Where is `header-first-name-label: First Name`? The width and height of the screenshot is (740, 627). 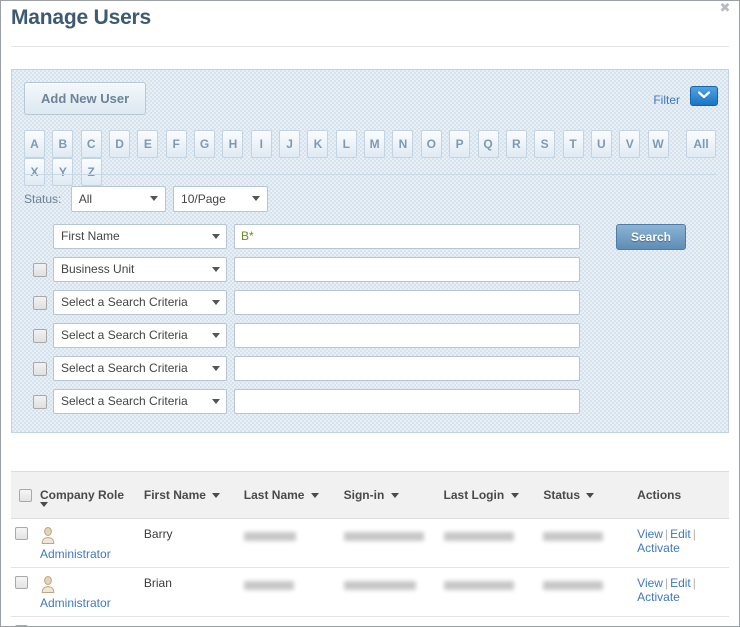
header-first-name-label: First Name is located at coordinates (174, 495).